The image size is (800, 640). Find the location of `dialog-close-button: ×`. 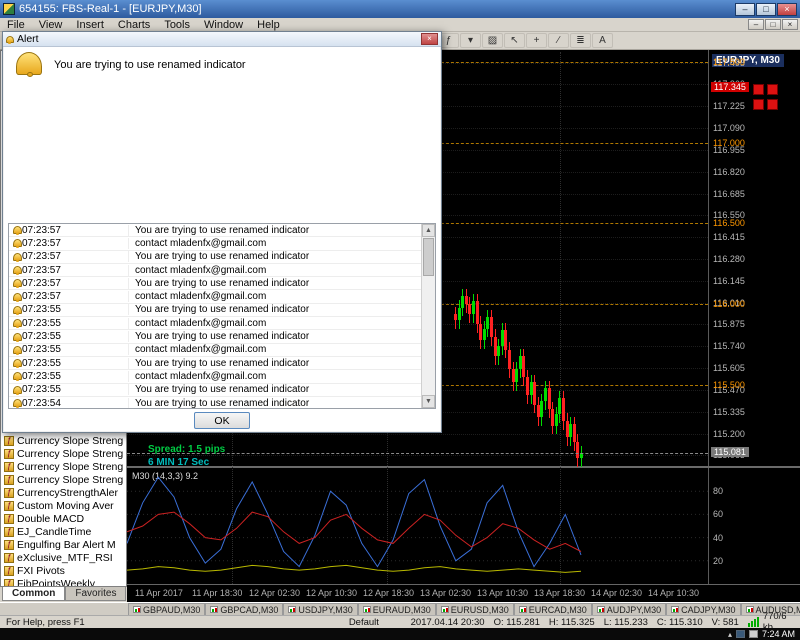

dialog-close-button: × is located at coordinates (429, 39).